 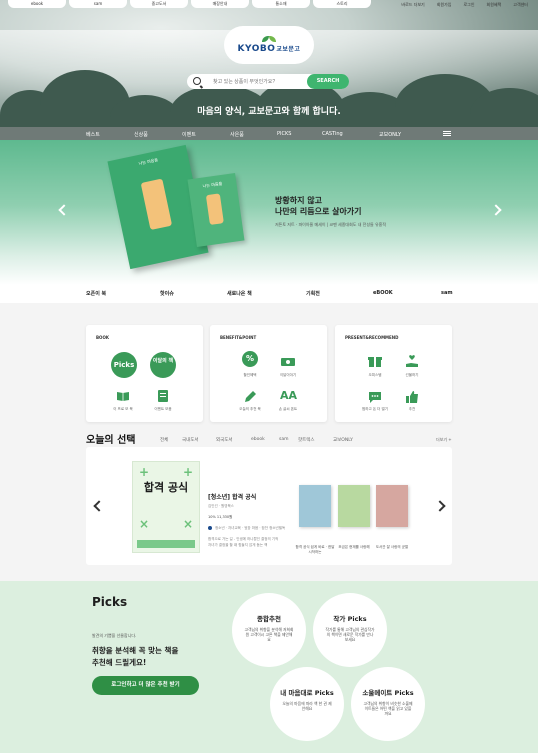 What do you see at coordinates (163, 409) in the screenshot?
I see `item-label: 이벤트 모음` at bounding box center [163, 409].